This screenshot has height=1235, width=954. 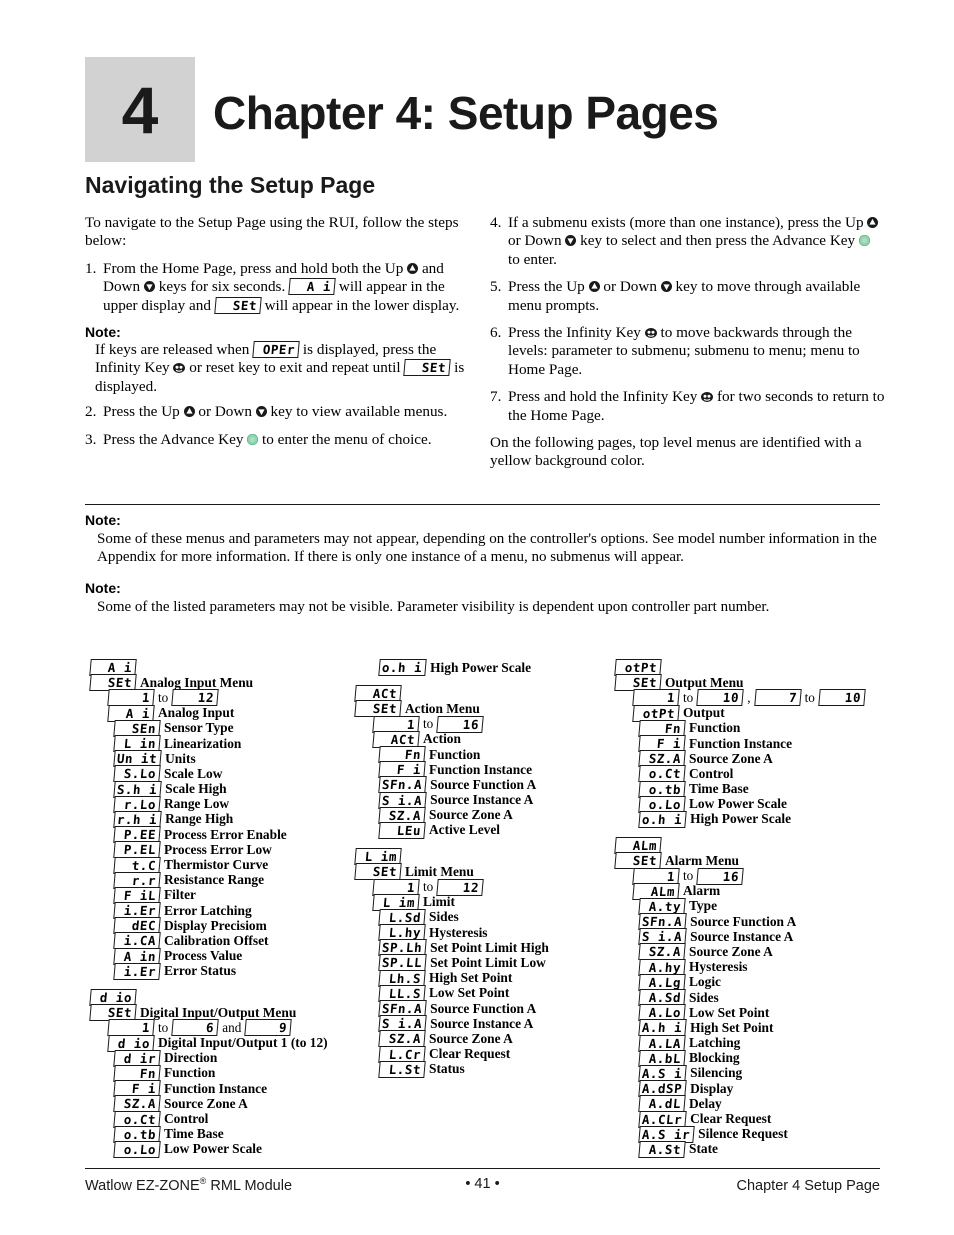 What do you see at coordinates (103, 588) in the screenshot?
I see `note-2-label: Note:` at bounding box center [103, 588].